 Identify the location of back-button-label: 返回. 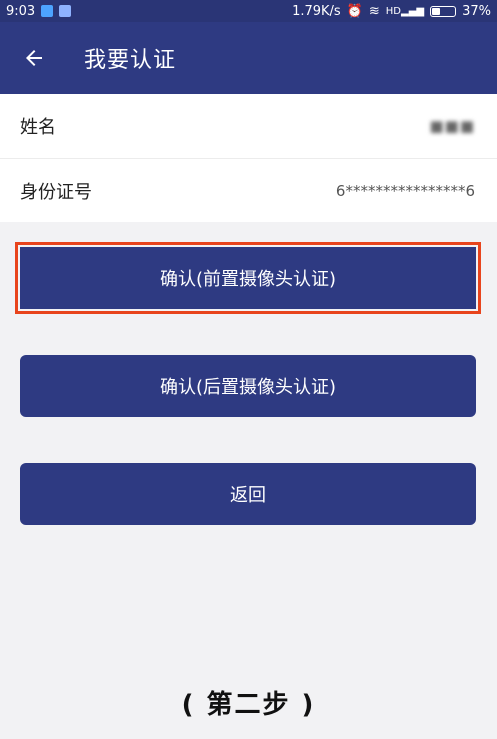
(248, 495).